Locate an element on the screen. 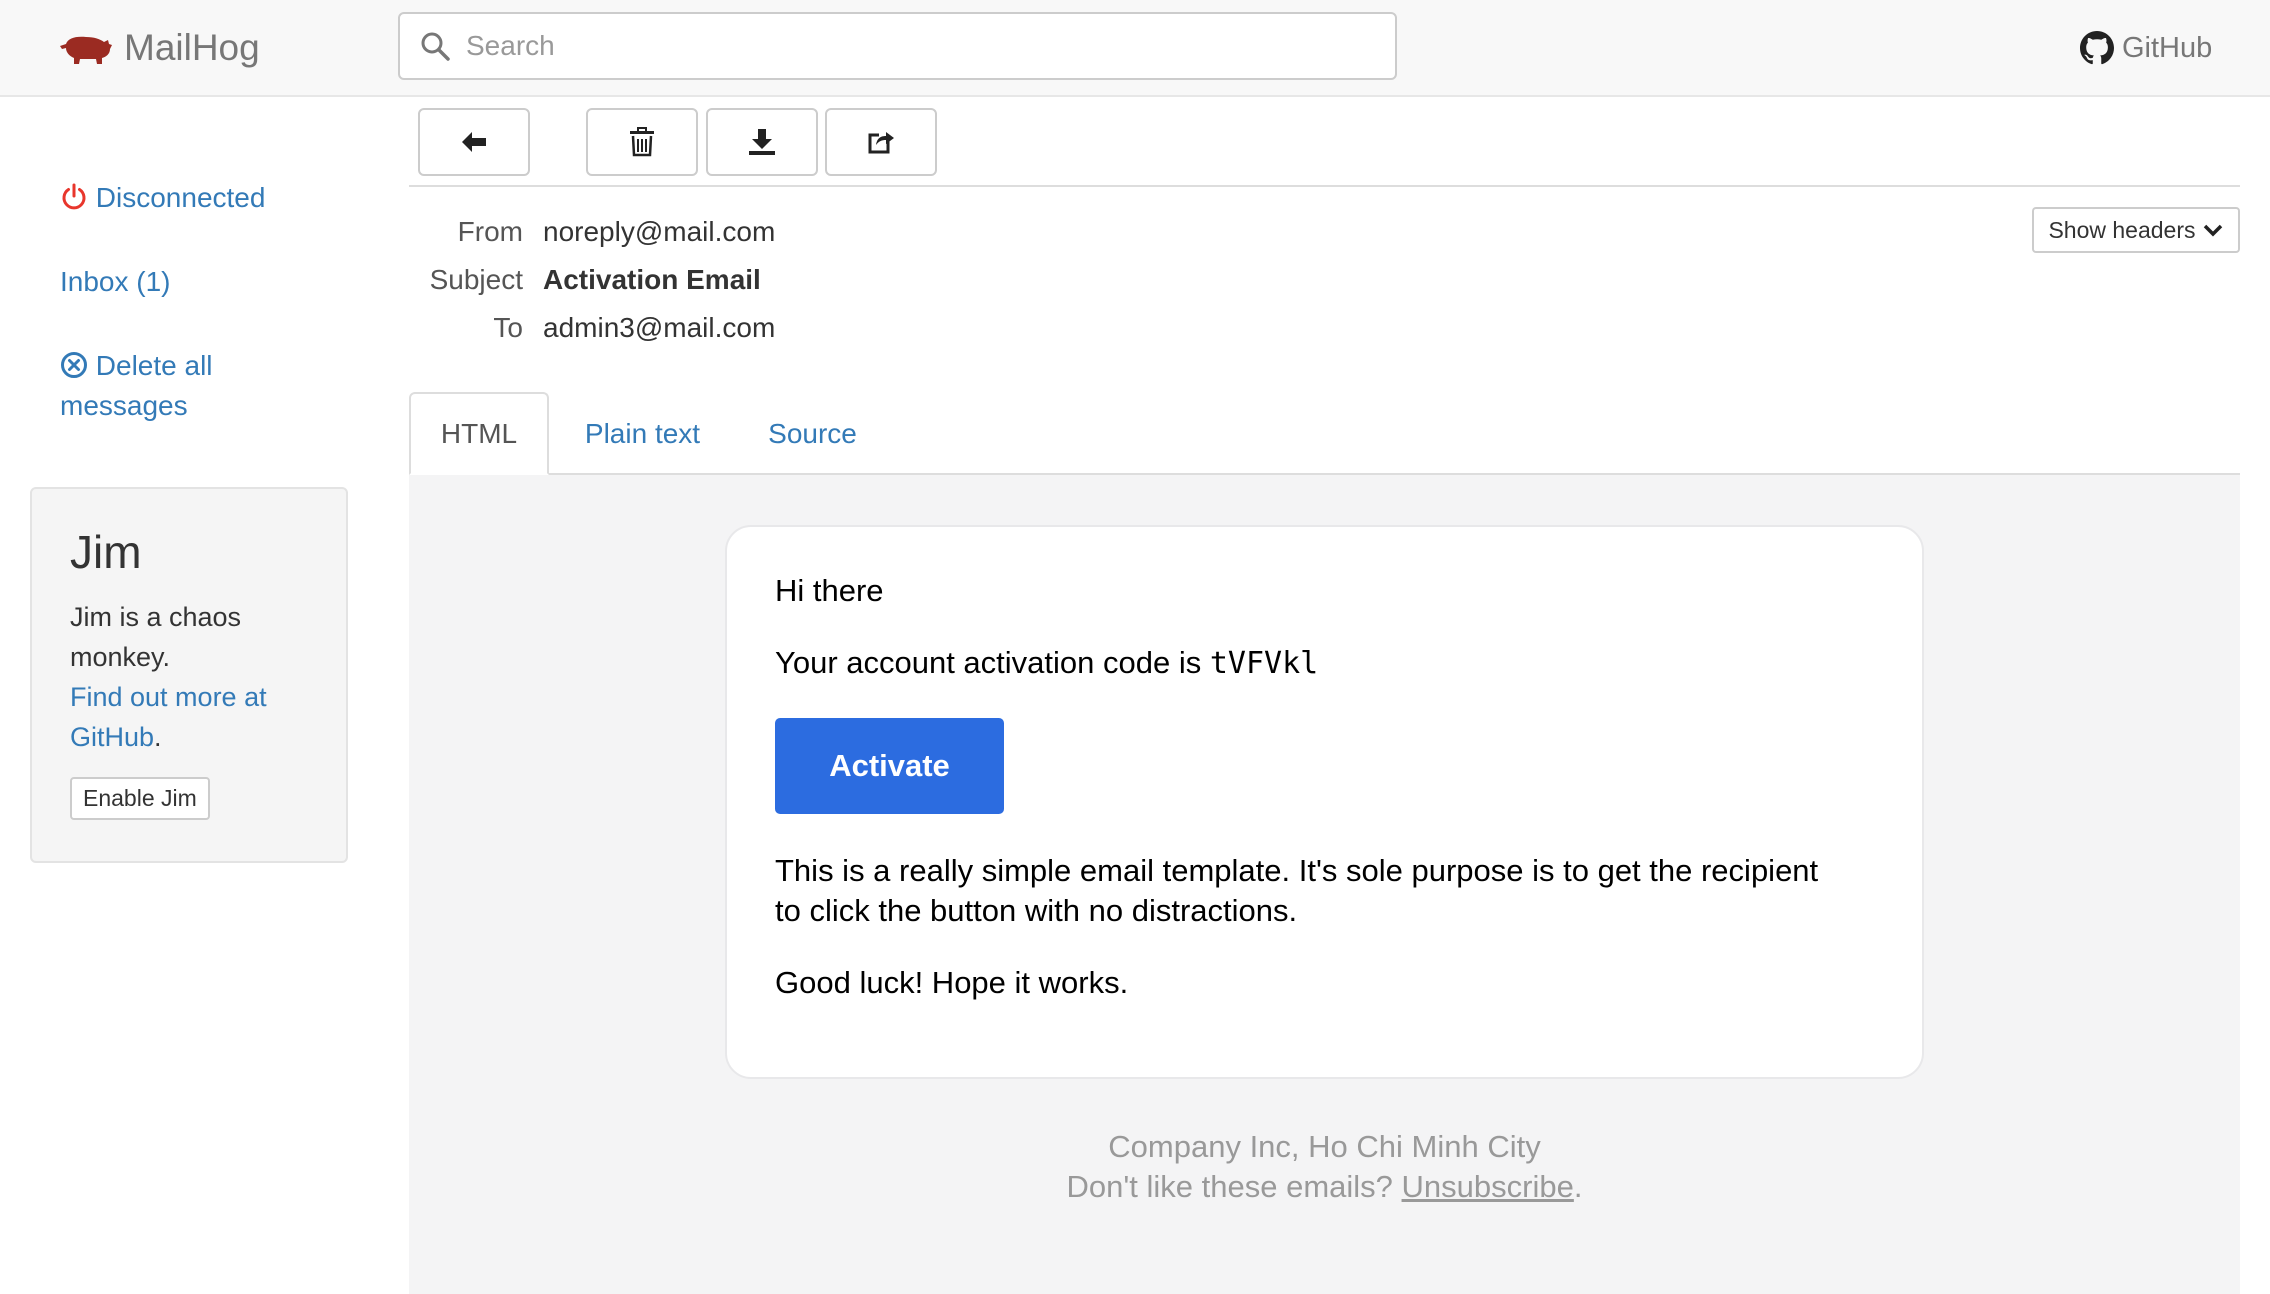 The width and height of the screenshot is (2270, 1294). unsubscribe-link: Unsubscribe is located at coordinates (1488, 1186).